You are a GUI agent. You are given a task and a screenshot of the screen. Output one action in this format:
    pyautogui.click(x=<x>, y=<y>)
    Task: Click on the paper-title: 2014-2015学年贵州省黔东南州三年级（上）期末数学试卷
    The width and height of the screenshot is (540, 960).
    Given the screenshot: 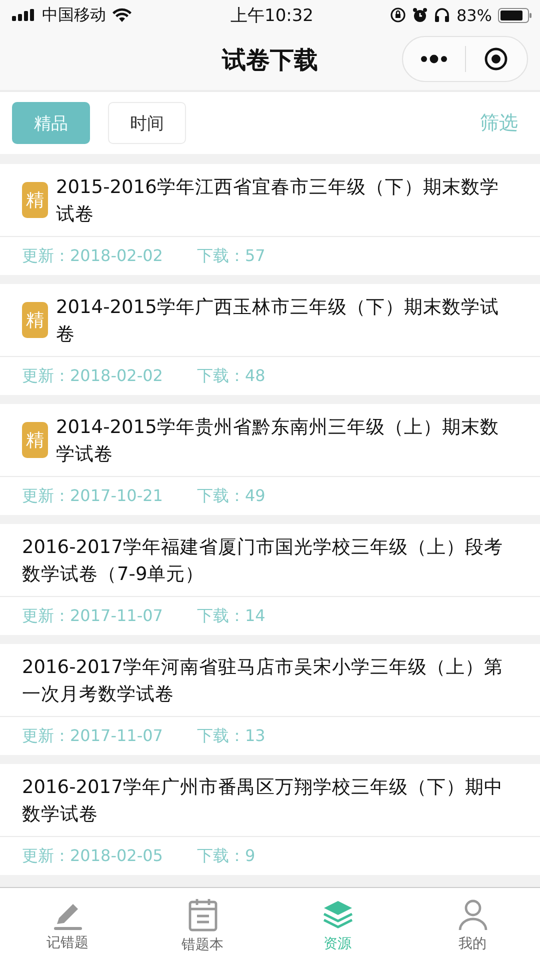 What is the action you would take?
    pyautogui.click(x=278, y=441)
    